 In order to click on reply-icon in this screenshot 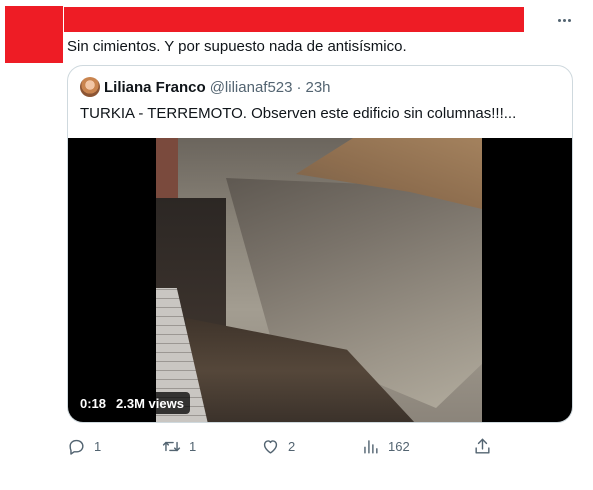, I will do `click(76, 447)`.